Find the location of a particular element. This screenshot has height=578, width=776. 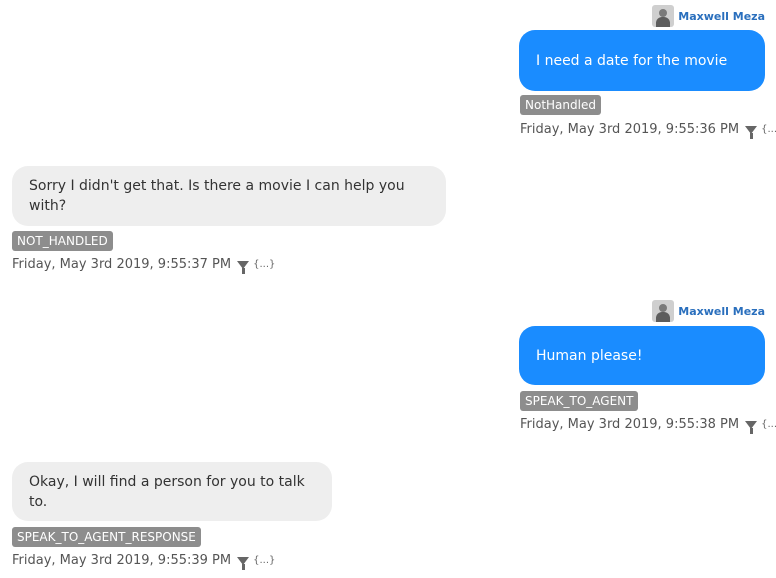

user-message-bubble: I need a date for the movie is located at coordinates (642, 60).